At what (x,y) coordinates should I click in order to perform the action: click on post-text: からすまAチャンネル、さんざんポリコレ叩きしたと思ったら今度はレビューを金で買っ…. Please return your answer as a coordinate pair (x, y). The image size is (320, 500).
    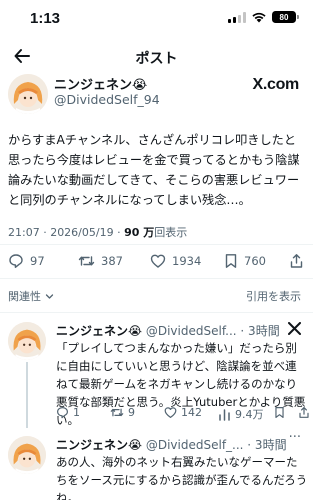
    Looking at the image, I should click on (154, 170).